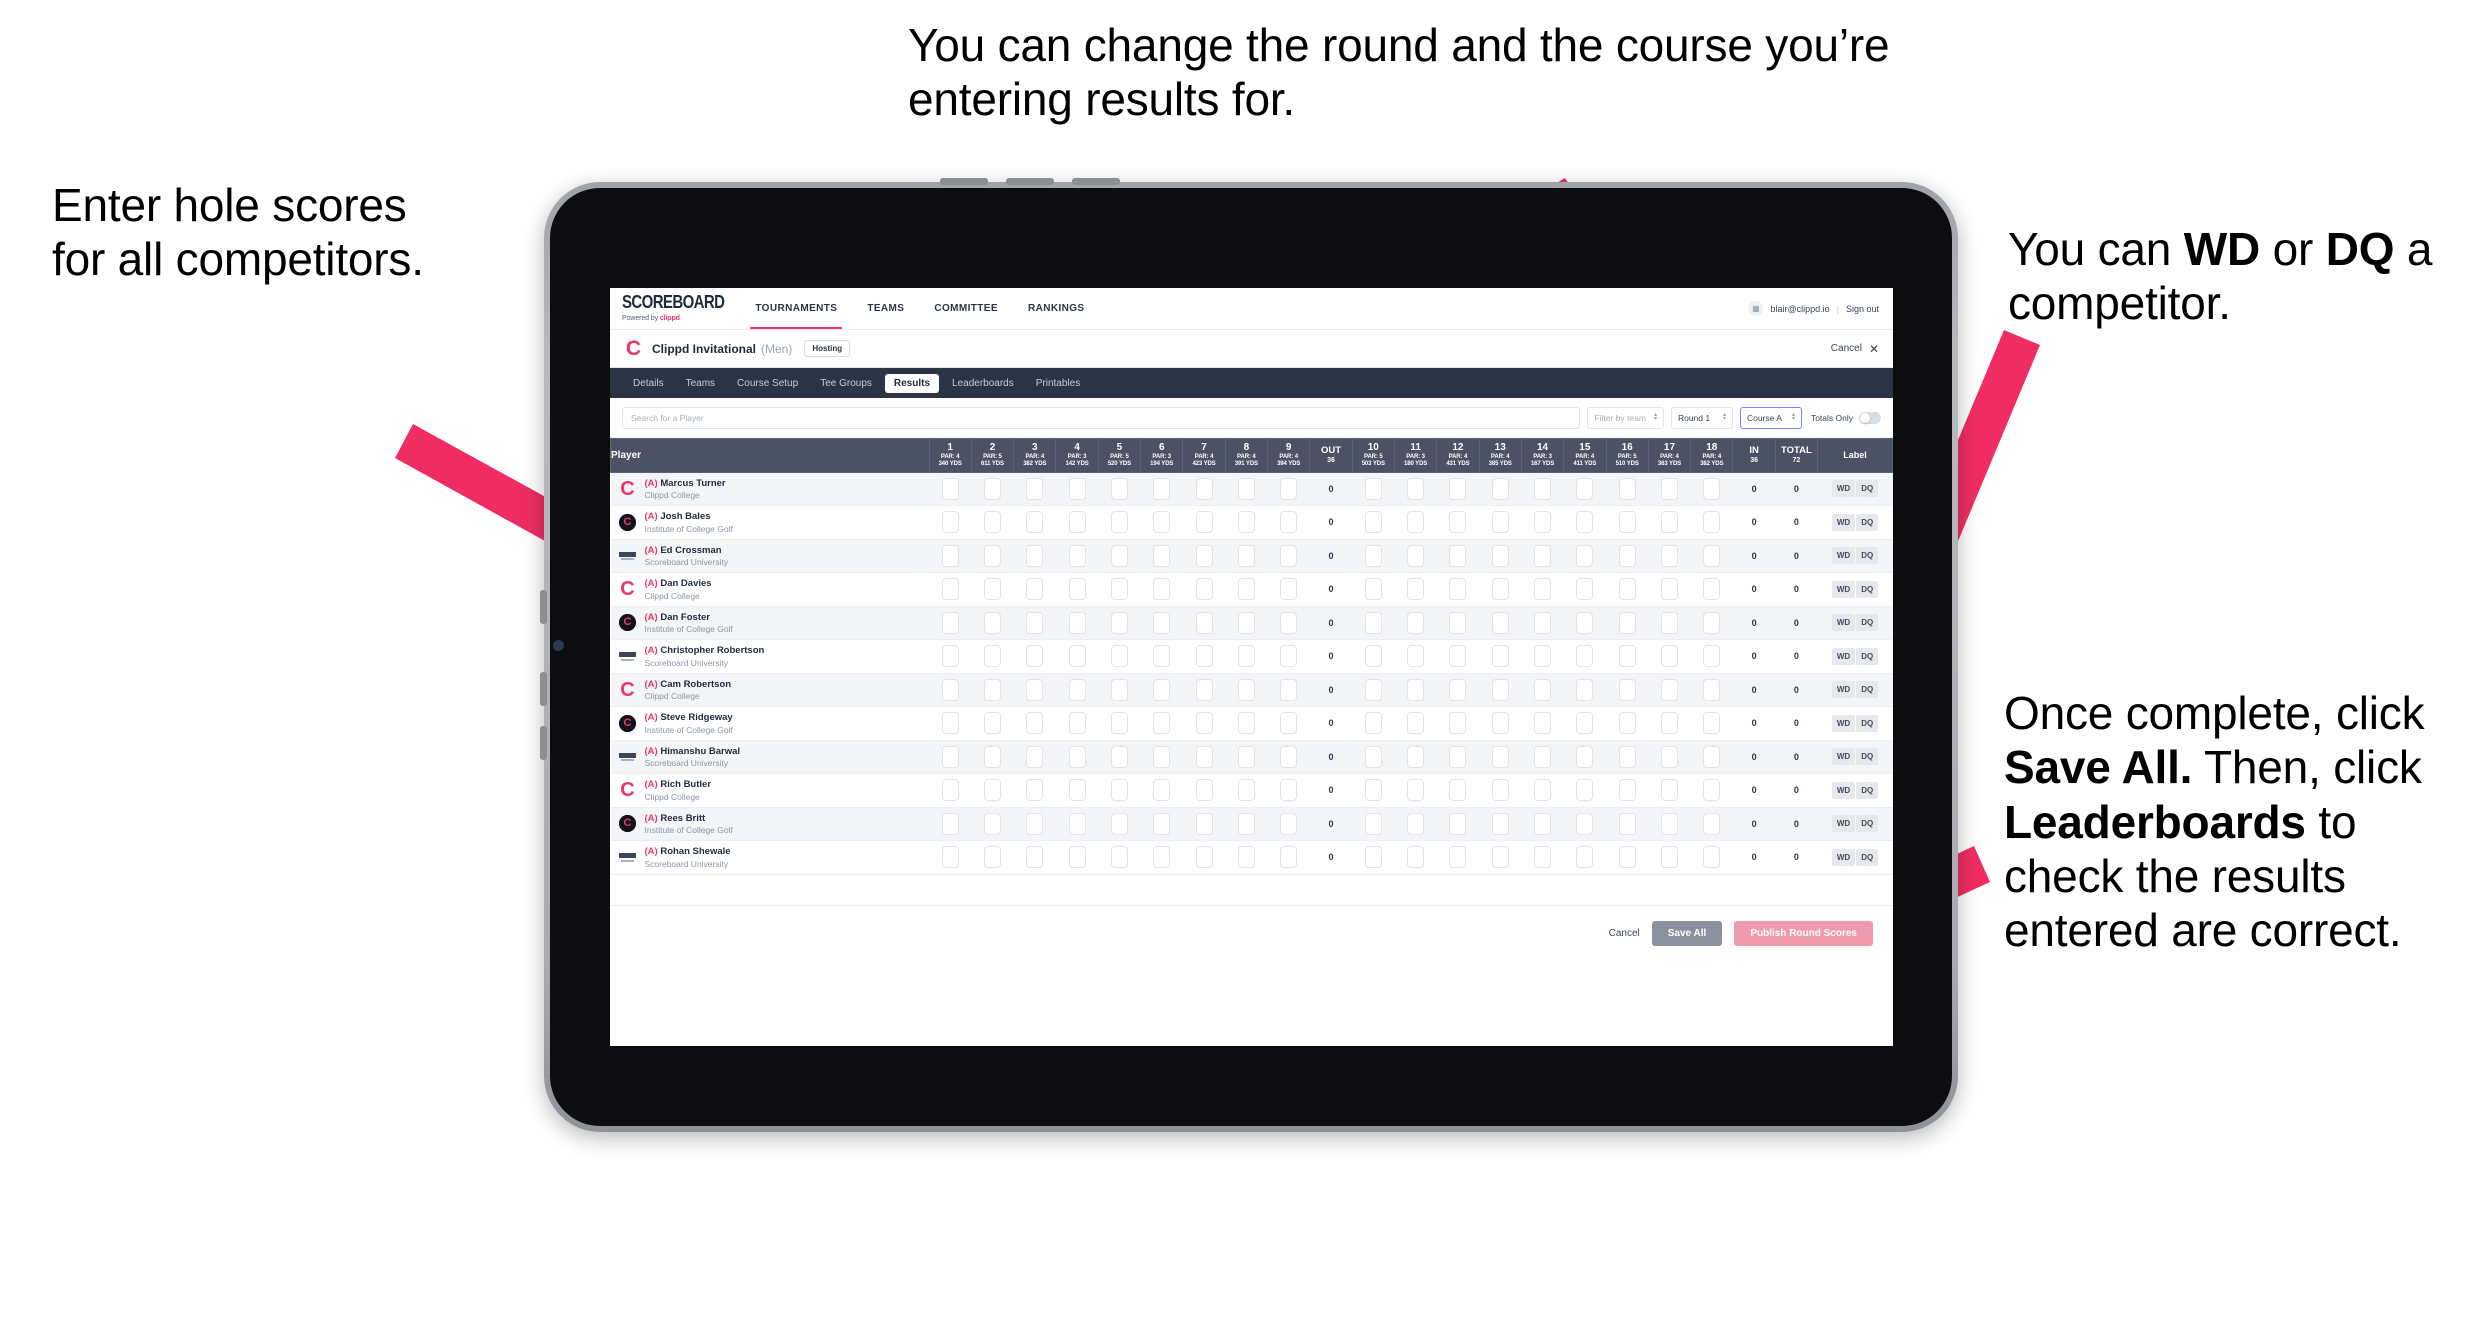 The height and width of the screenshot is (1339, 2489). Describe the element at coordinates (681, 308) in the screenshot. I see `brand-logo: SCOREBOARD Powered by clippd` at that location.